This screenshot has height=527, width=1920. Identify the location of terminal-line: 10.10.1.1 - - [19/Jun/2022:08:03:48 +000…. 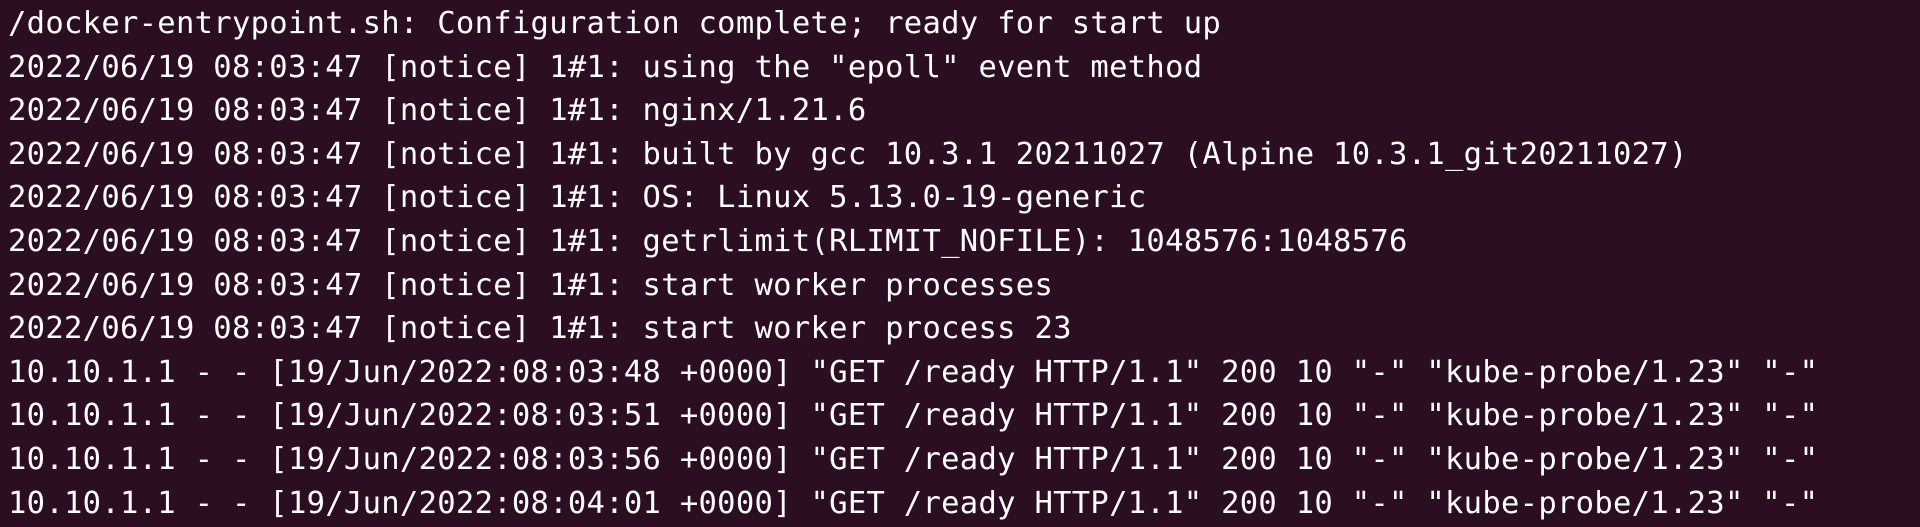
(913, 372).